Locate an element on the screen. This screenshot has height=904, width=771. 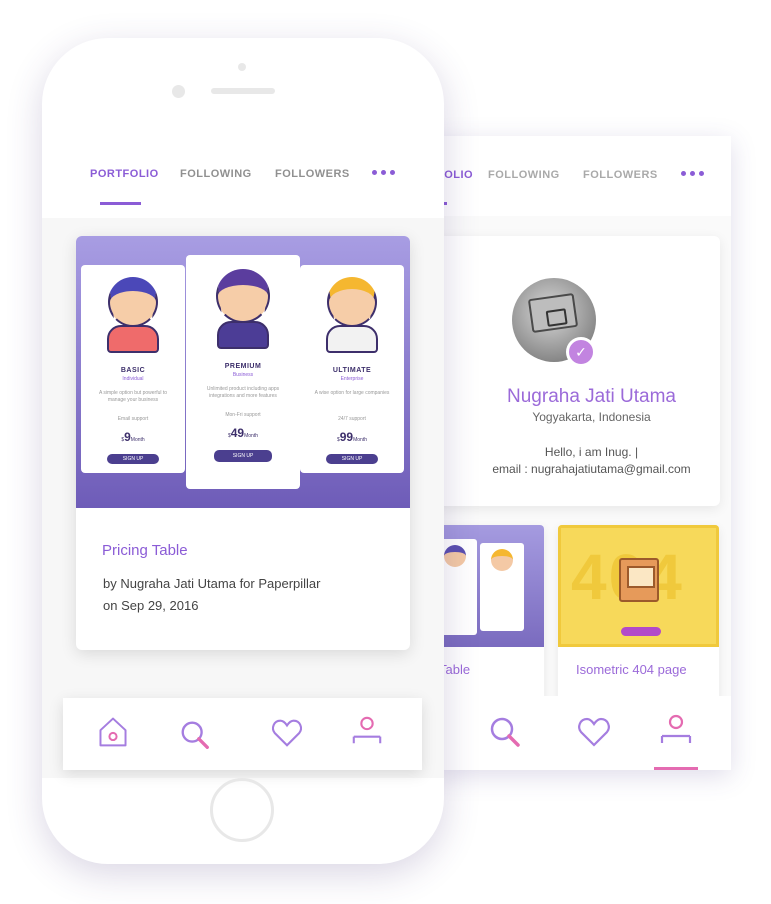
plan-price: $9Month is located at coordinates (133, 437).